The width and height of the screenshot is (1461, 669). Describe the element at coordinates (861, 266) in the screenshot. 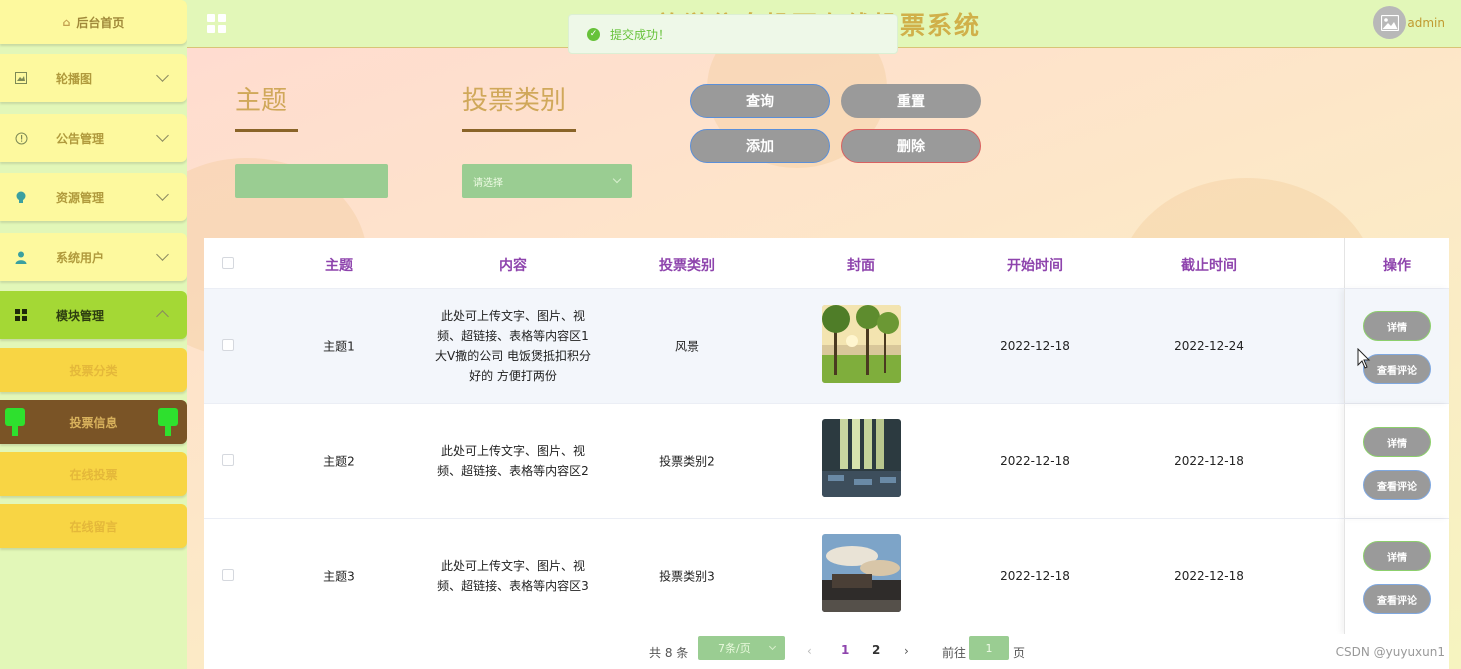

I see `column-header-cover: 封面` at that location.